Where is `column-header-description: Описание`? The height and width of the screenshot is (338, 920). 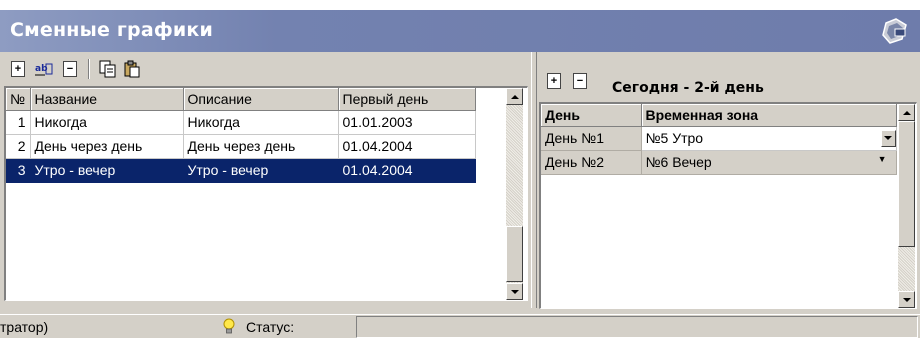 column-header-description: Описание is located at coordinates (261, 99).